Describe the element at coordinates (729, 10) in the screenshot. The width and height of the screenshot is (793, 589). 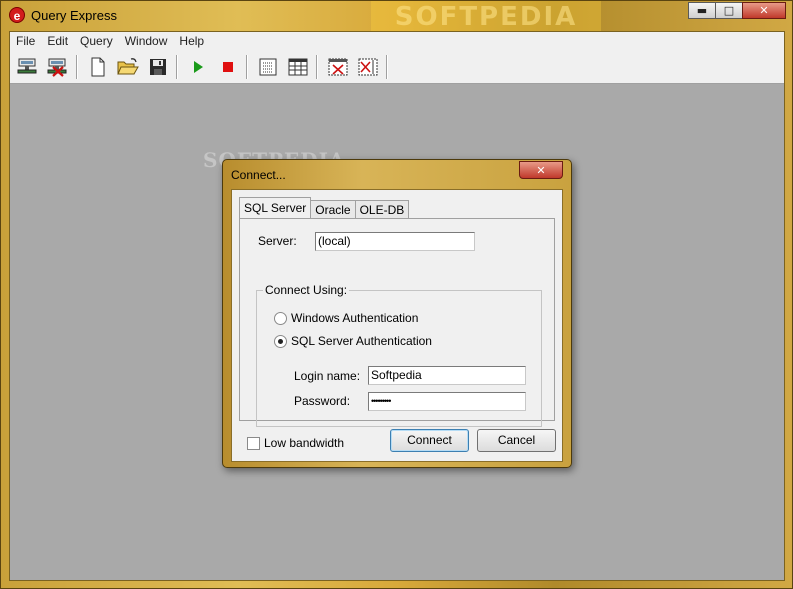
I see `maximize-button: □` at that location.